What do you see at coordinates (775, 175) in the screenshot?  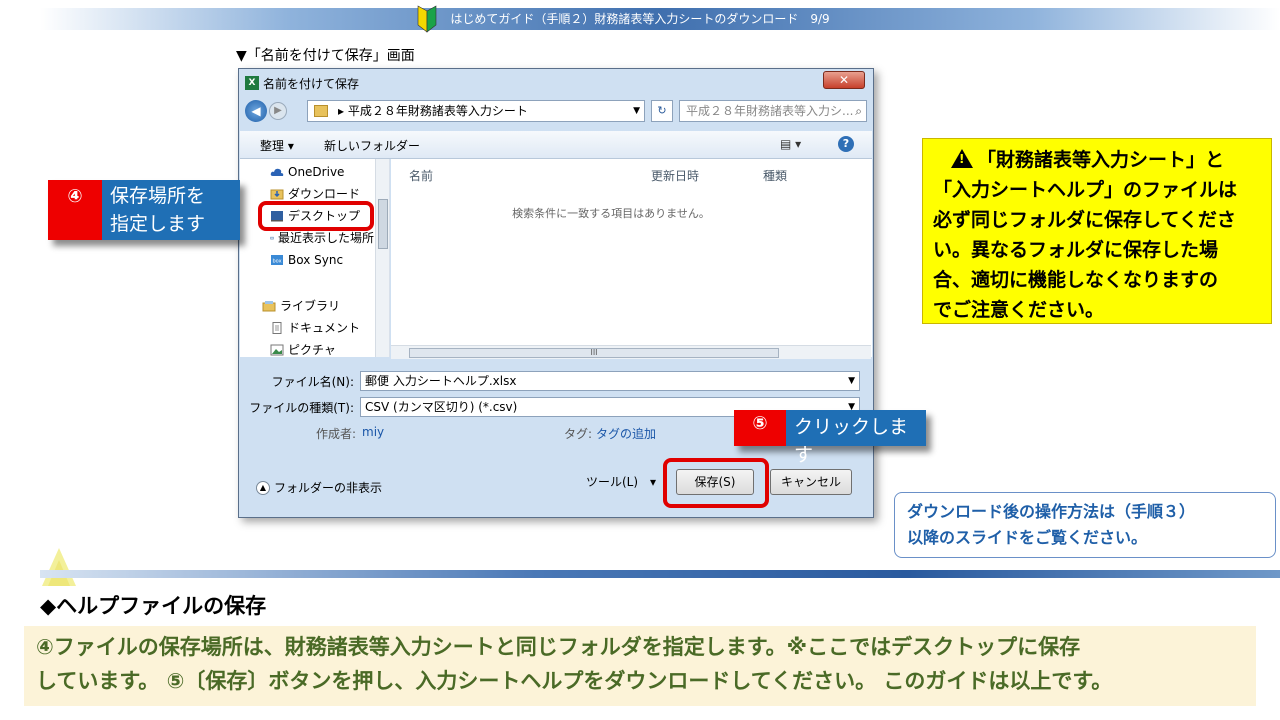 I see `column-type: 種類` at bounding box center [775, 175].